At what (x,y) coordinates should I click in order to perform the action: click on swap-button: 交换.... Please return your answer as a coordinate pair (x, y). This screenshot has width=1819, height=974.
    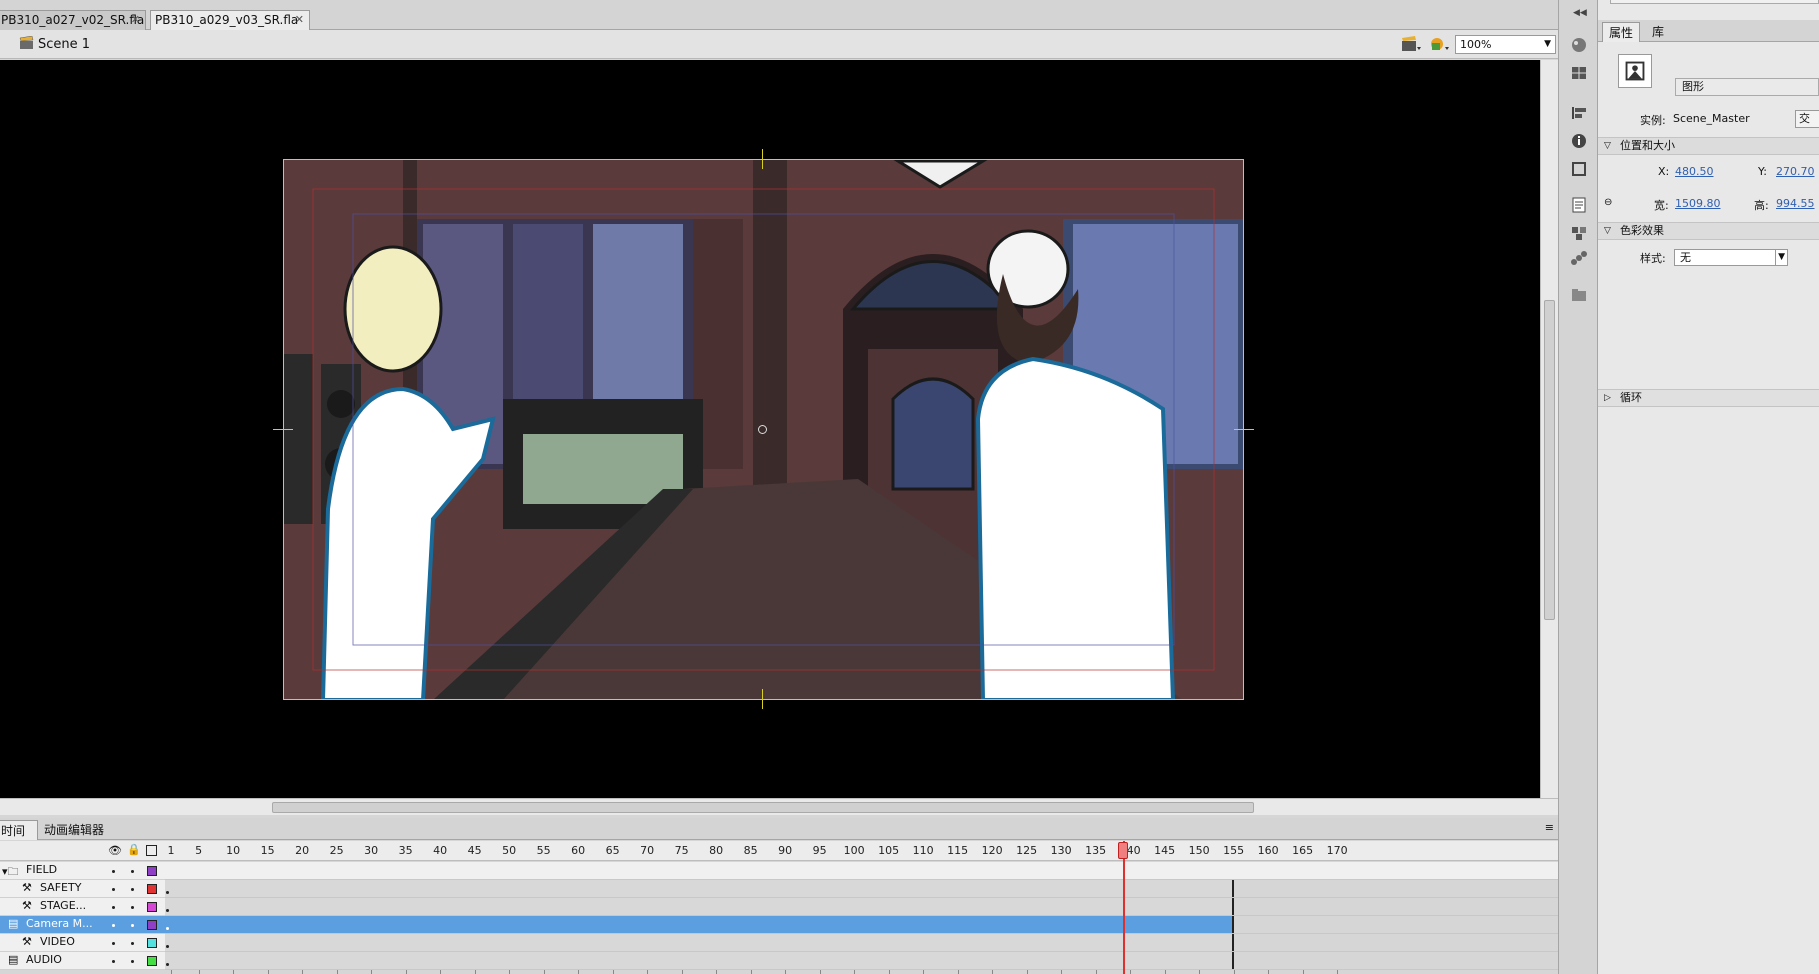
    Looking at the image, I should click on (1807, 119).